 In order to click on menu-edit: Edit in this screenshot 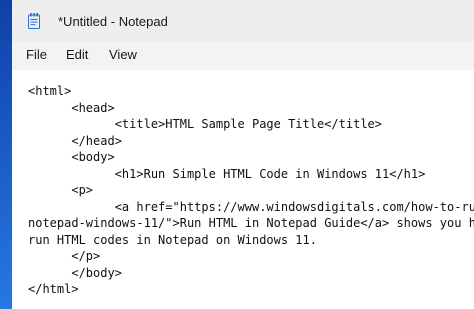, I will do `click(77, 54)`.